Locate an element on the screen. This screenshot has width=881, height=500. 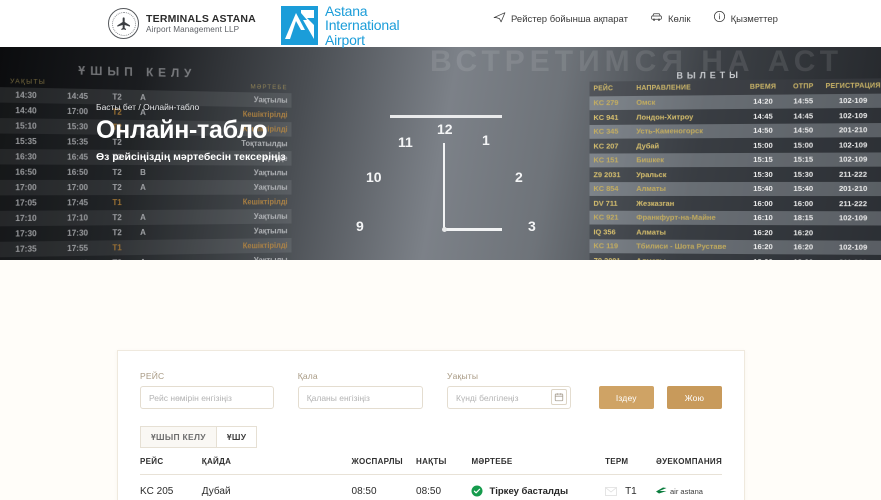
flight-label: РЕЙС is located at coordinates (152, 376).